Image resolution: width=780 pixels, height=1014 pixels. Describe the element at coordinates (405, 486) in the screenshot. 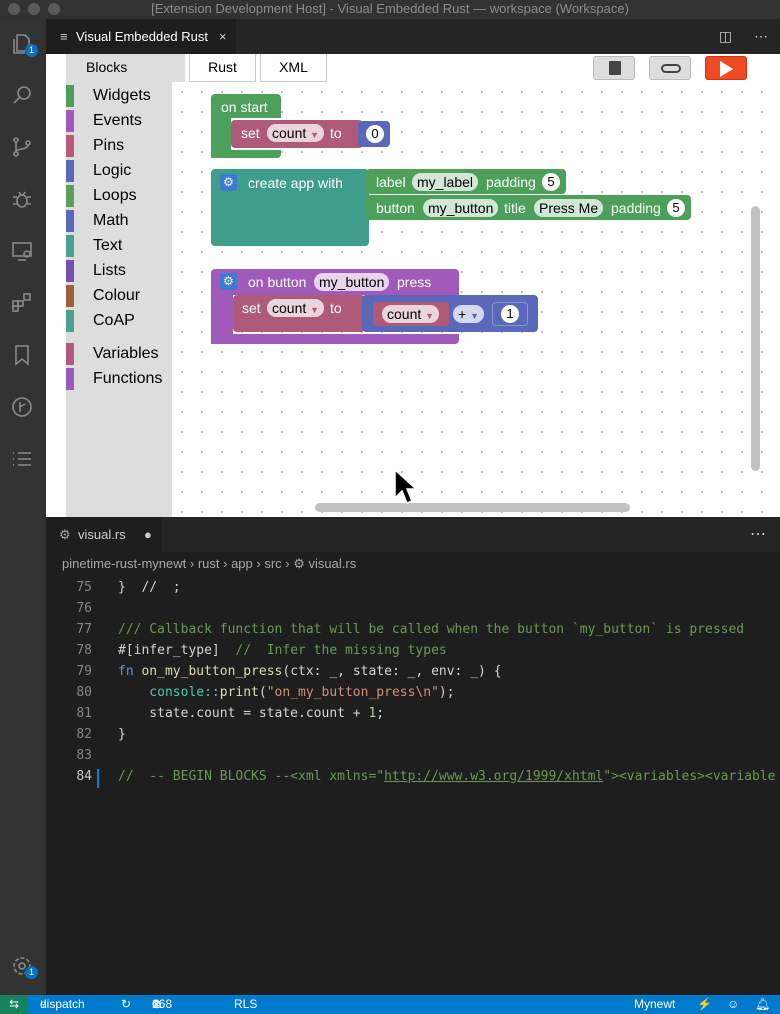

I see `mouse-cursor-icon` at that location.